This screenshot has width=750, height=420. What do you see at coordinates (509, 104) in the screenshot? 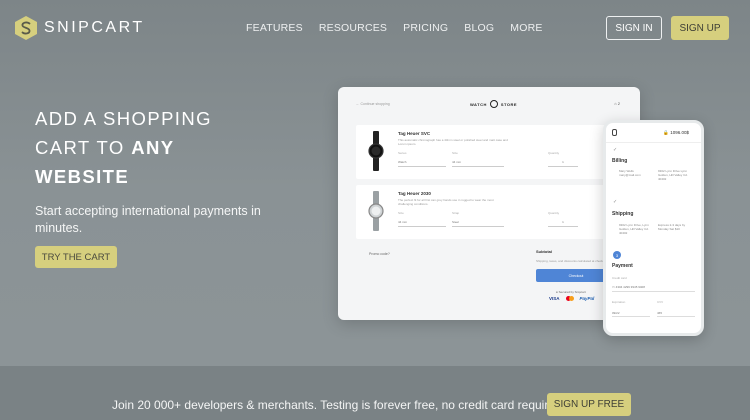
I see `store-name-store: STORE` at bounding box center [509, 104].